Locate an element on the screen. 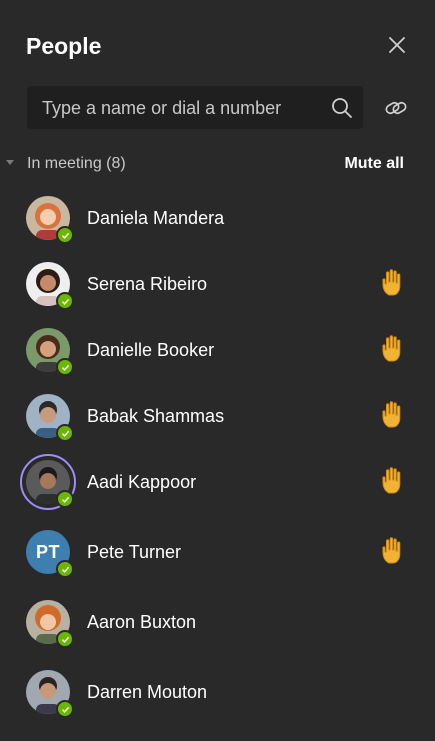 This screenshot has height=741, width=435. panel-title: People is located at coordinates (64, 46).